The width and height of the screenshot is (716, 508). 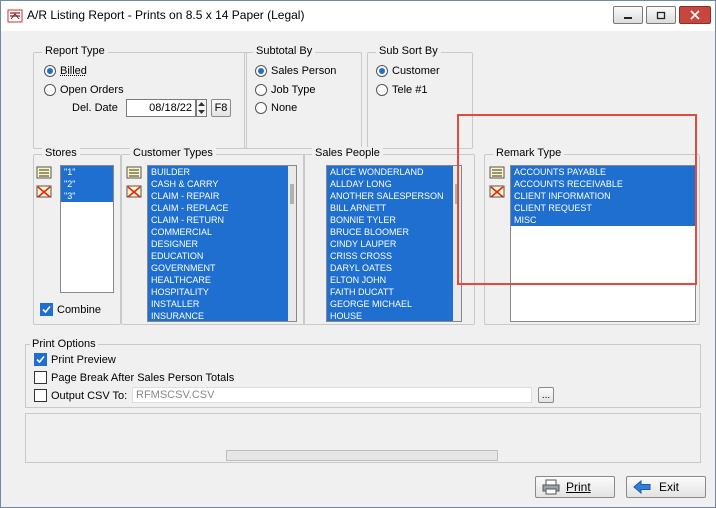 I want to click on list-item: BUILDER, so click(x=222, y=172).